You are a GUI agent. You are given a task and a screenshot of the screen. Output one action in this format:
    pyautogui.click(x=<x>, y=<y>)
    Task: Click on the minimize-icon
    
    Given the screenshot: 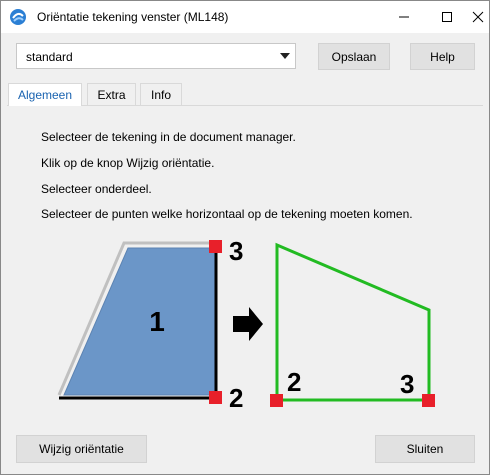 What is the action you would take?
    pyautogui.click(x=404, y=17)
    